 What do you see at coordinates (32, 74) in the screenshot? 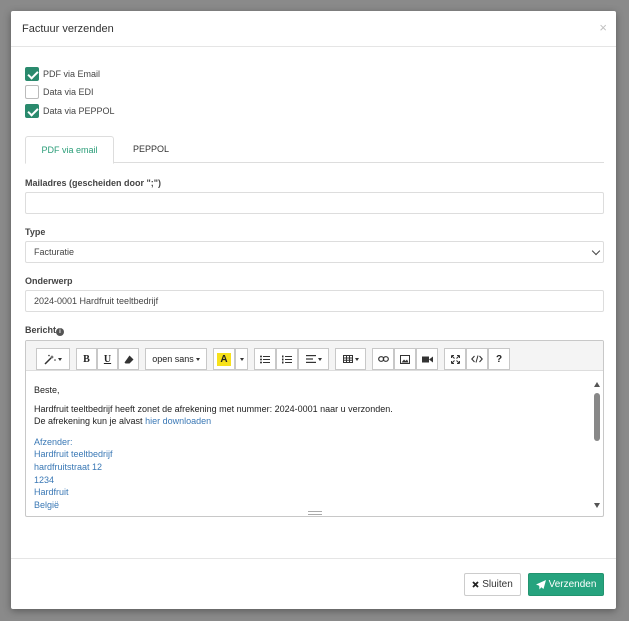
I see `checkbox-pdf-email` at bounding box center [32, 74].